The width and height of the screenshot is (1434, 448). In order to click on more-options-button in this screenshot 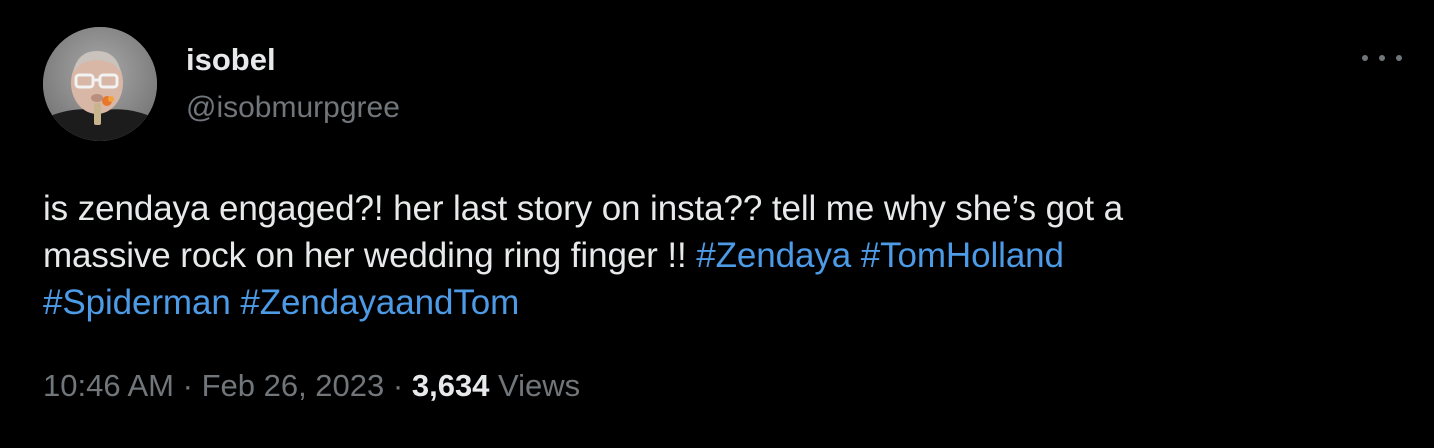, I will do `click(1382, 58)`.